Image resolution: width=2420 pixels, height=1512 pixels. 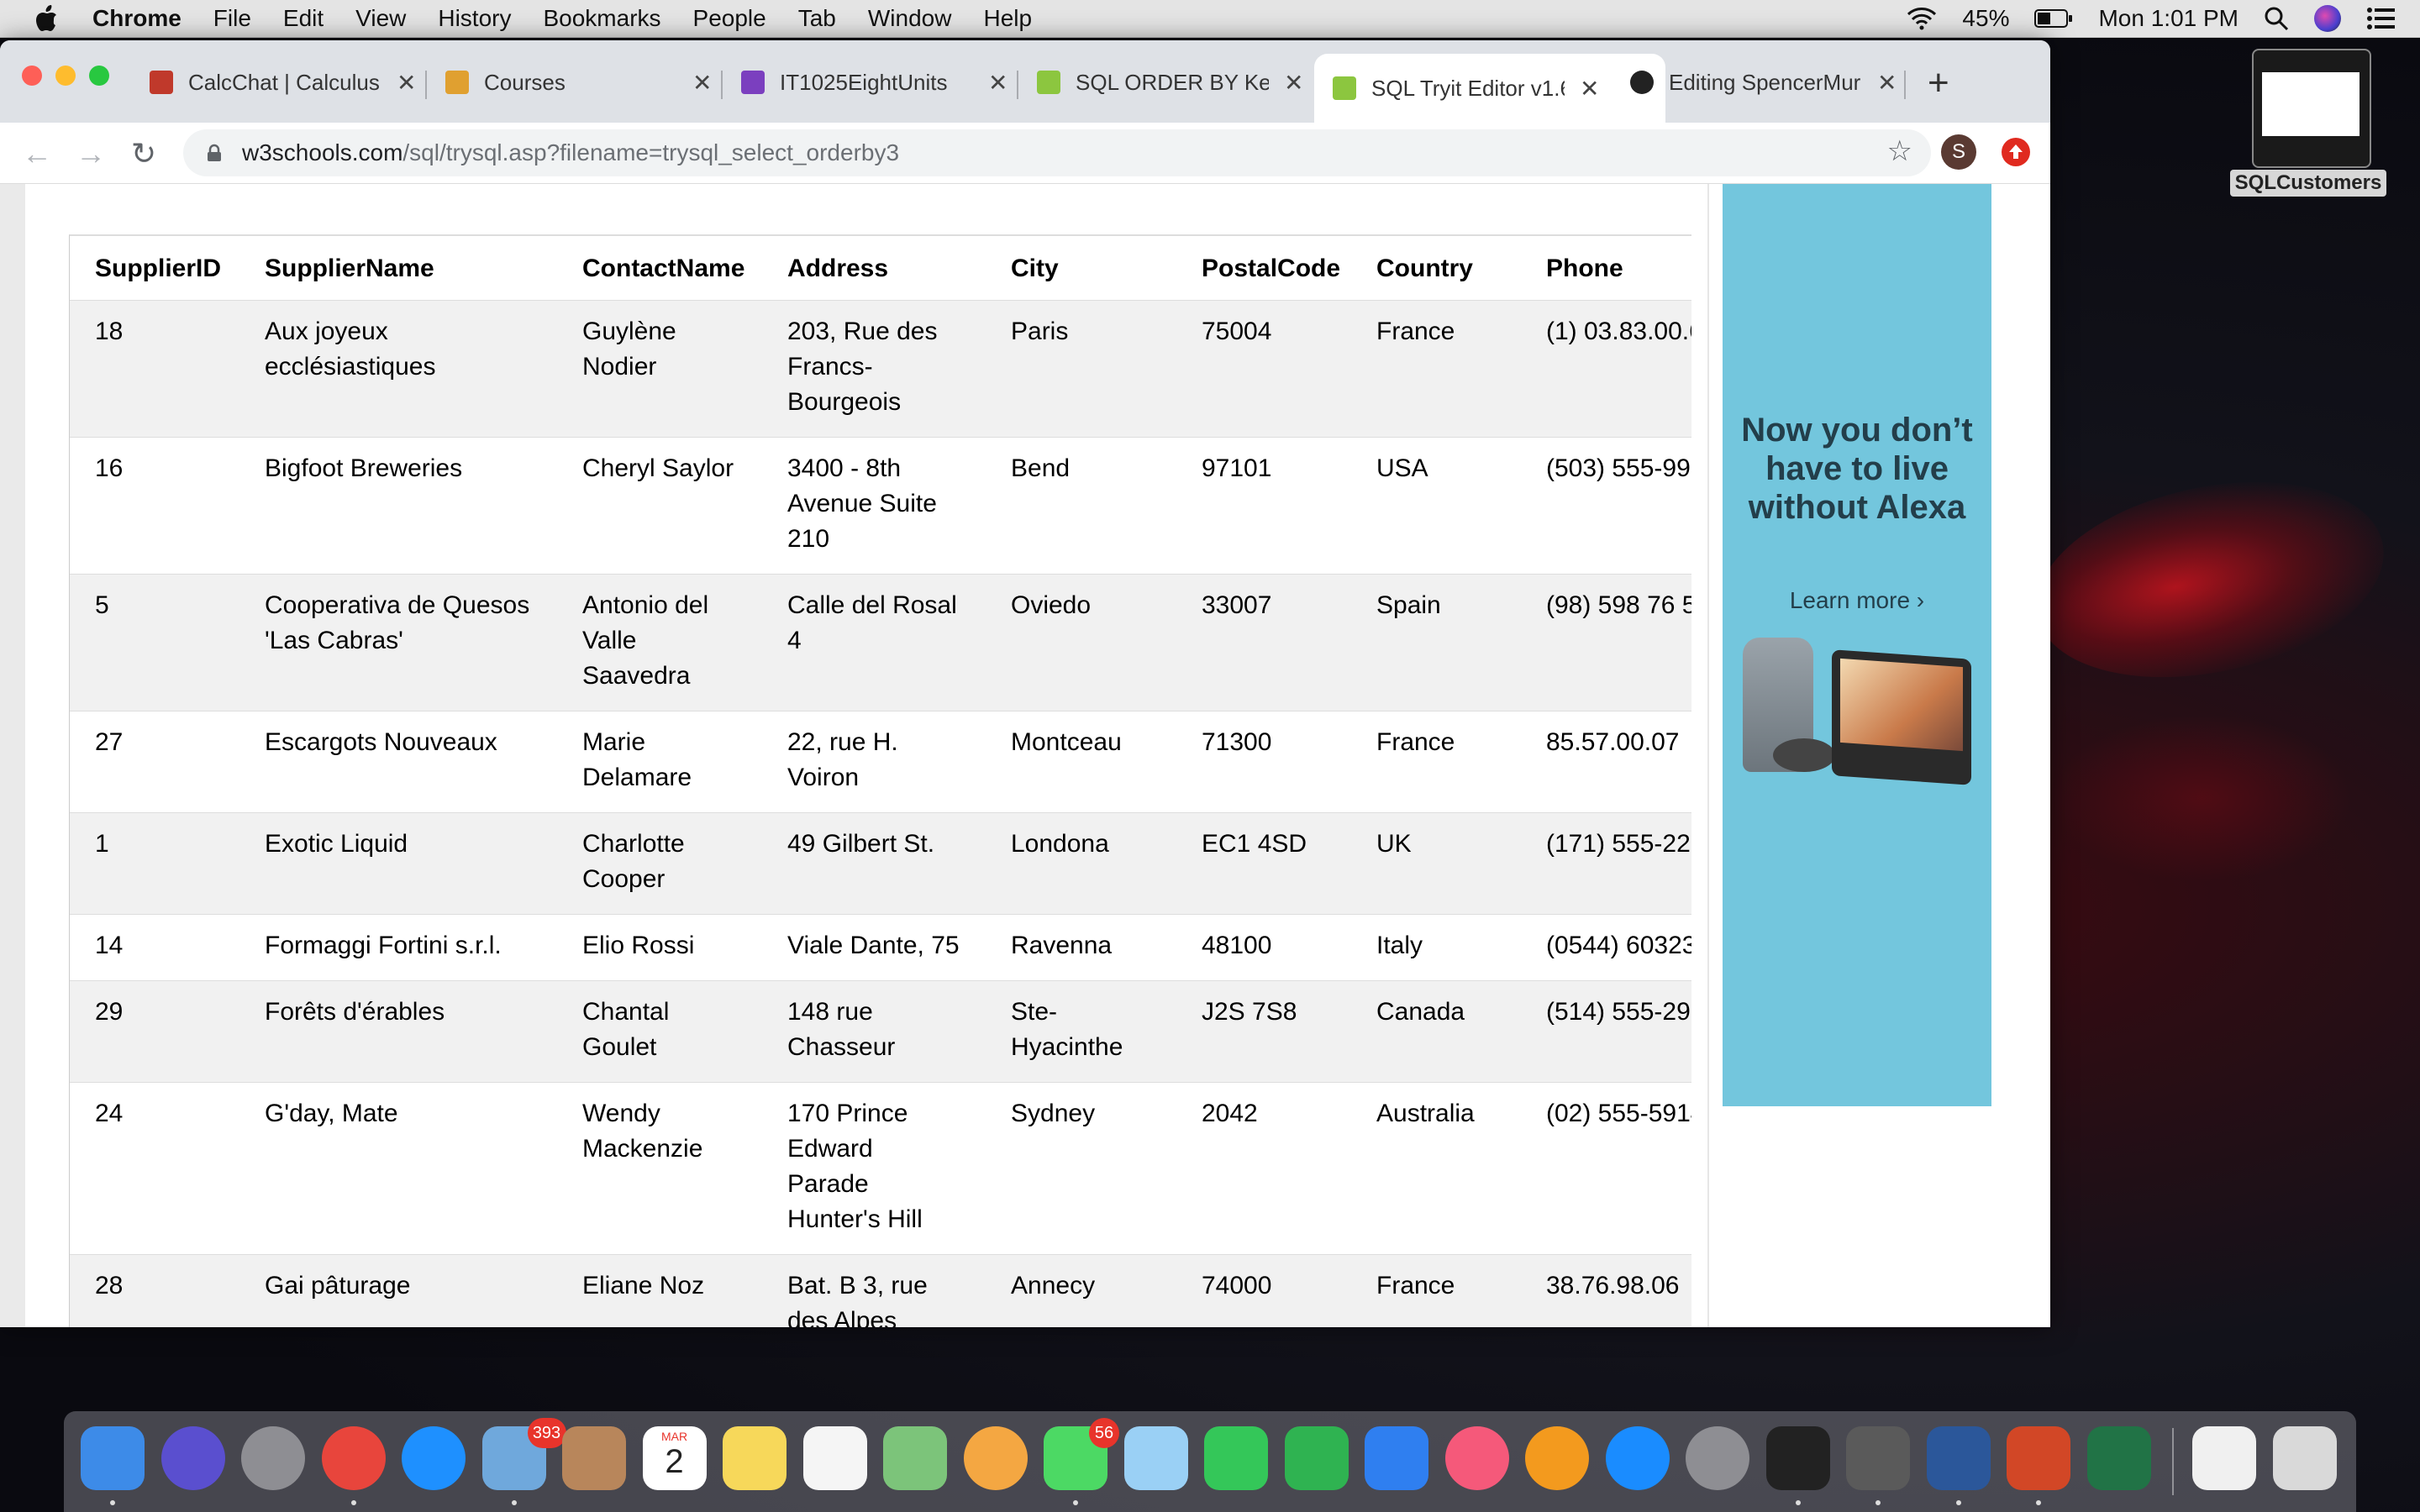 I want to click on apple-icon, so click(x=46, y=18).